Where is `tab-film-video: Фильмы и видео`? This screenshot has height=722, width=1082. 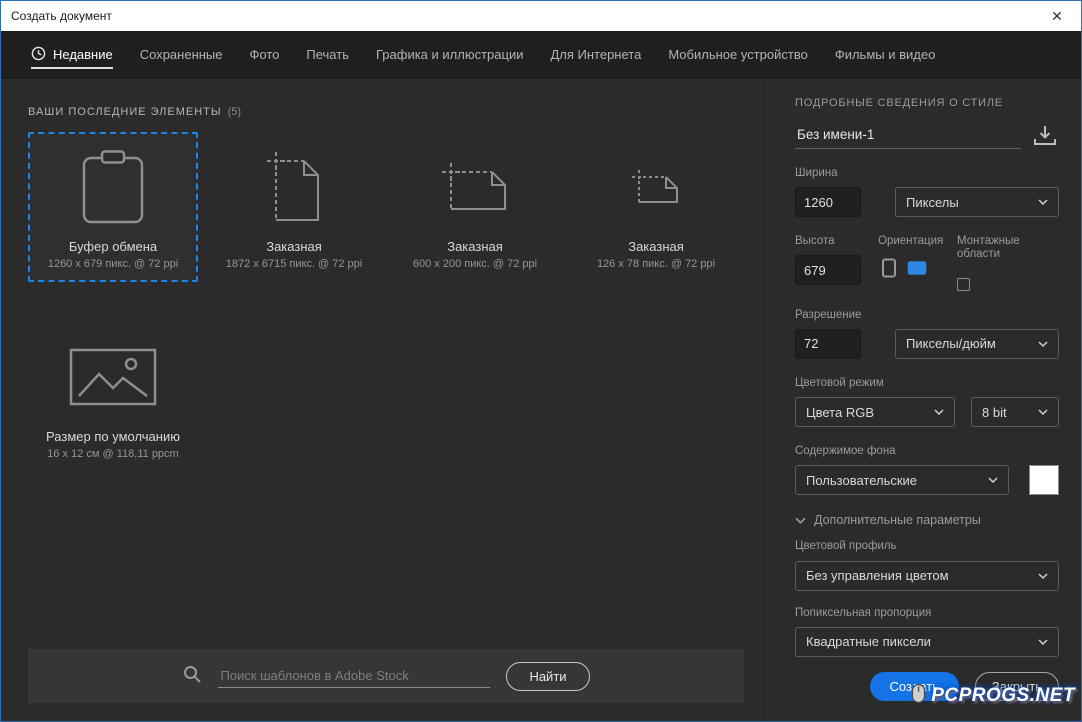
tab-film-video: Фильмы и видео is located at coordinates (885, 54).